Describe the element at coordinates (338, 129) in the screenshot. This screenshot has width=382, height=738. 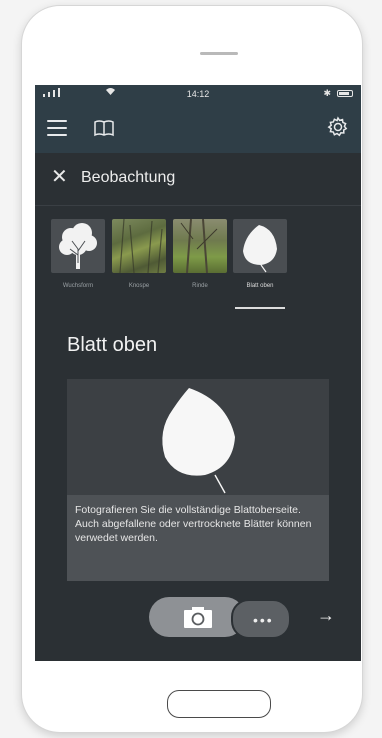
I see `gear-icon` at that location.